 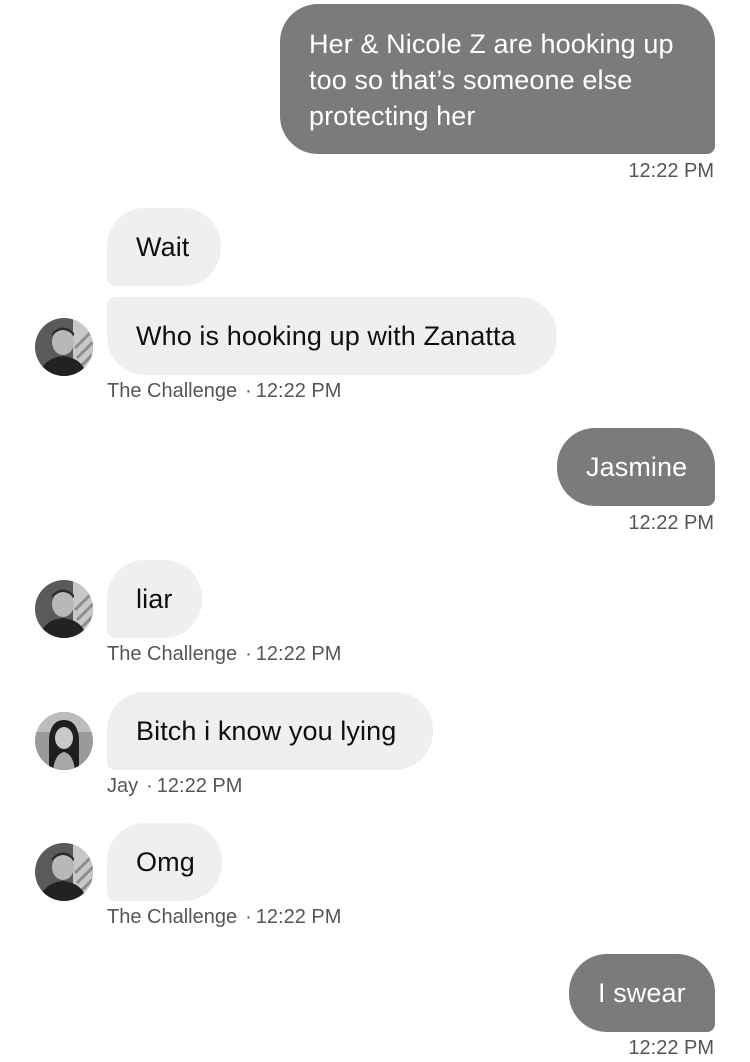 I want to click on received-message-bubble: liar, so click(x=154, y=599).